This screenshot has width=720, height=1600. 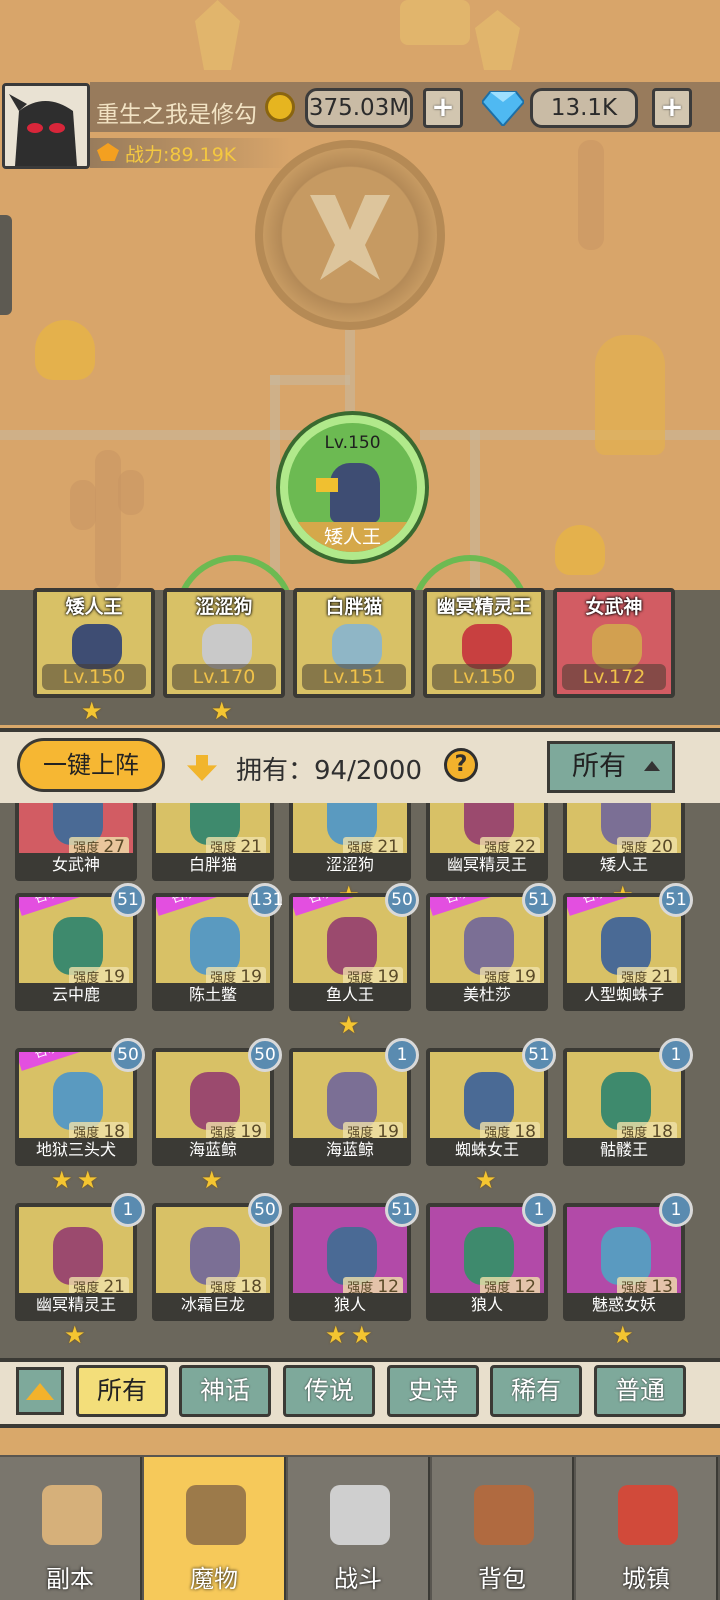 What do you see at coordinates (624, 1150) in the screenshot?
I see `monster-name: 骷髅王` at bounding box center [624, 1150].